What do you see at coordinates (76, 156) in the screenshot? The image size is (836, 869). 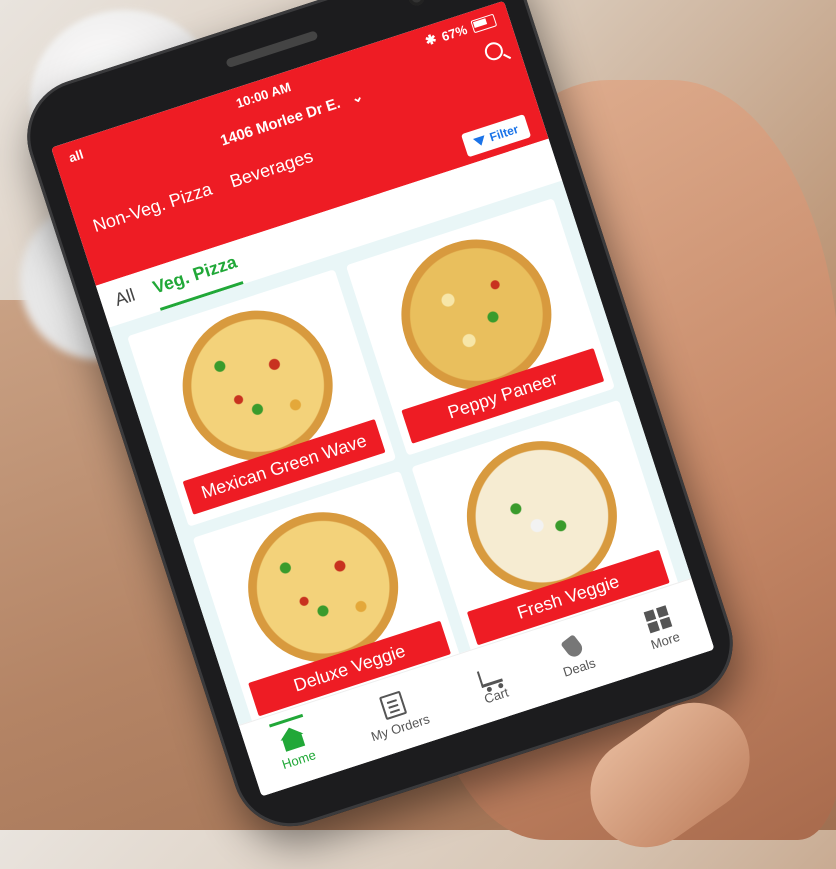 I see `signal-indicator: all` at bounding box center [76, 156].